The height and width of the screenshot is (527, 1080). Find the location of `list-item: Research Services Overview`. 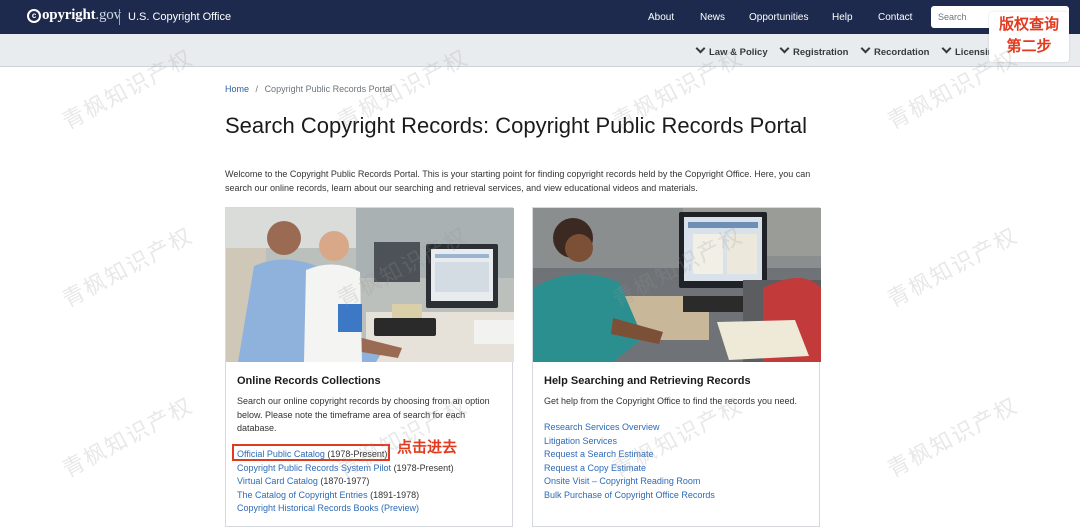

list-item: Research Services Overview is located at coordinates (629, 428).